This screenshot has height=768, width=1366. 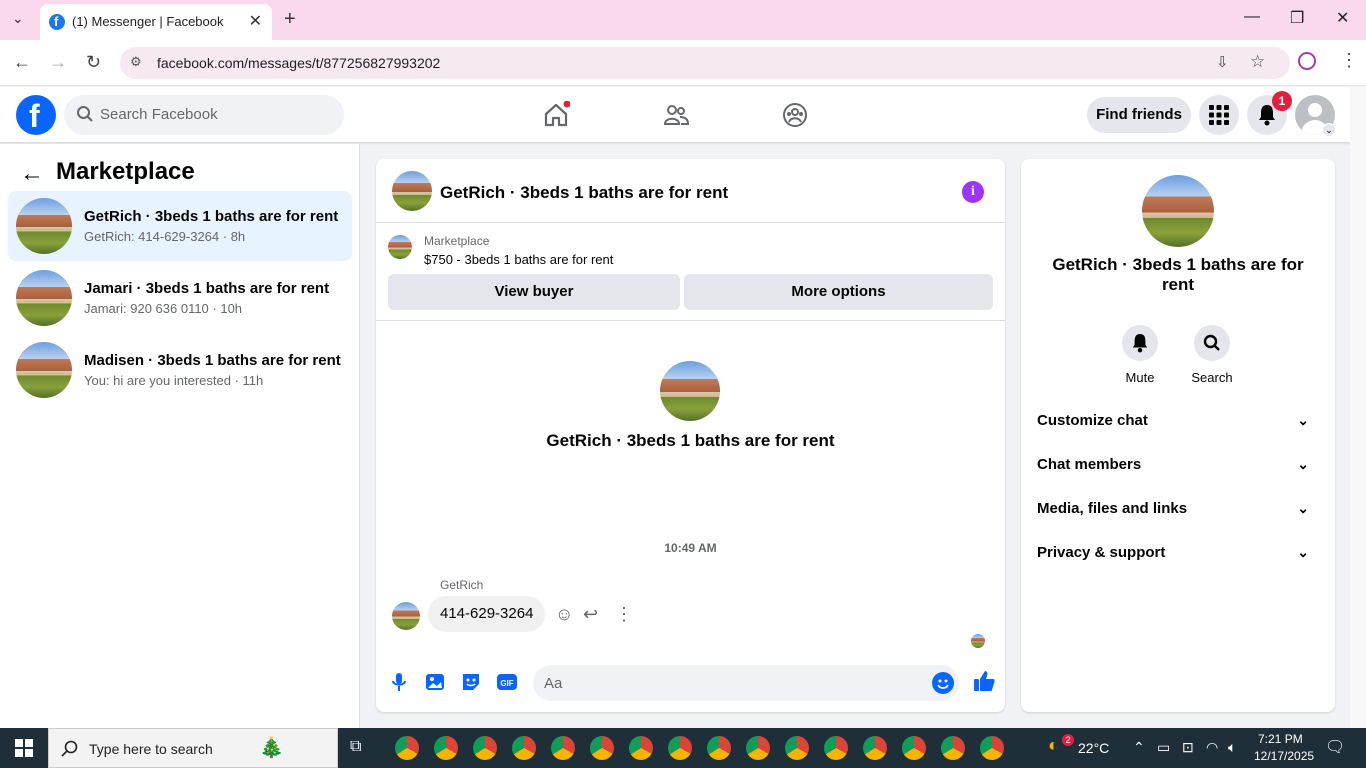 What do you see at coordinates (1178, 211) in the screenshot?
I see `details-avatar` at bounding box center [1178, 211].